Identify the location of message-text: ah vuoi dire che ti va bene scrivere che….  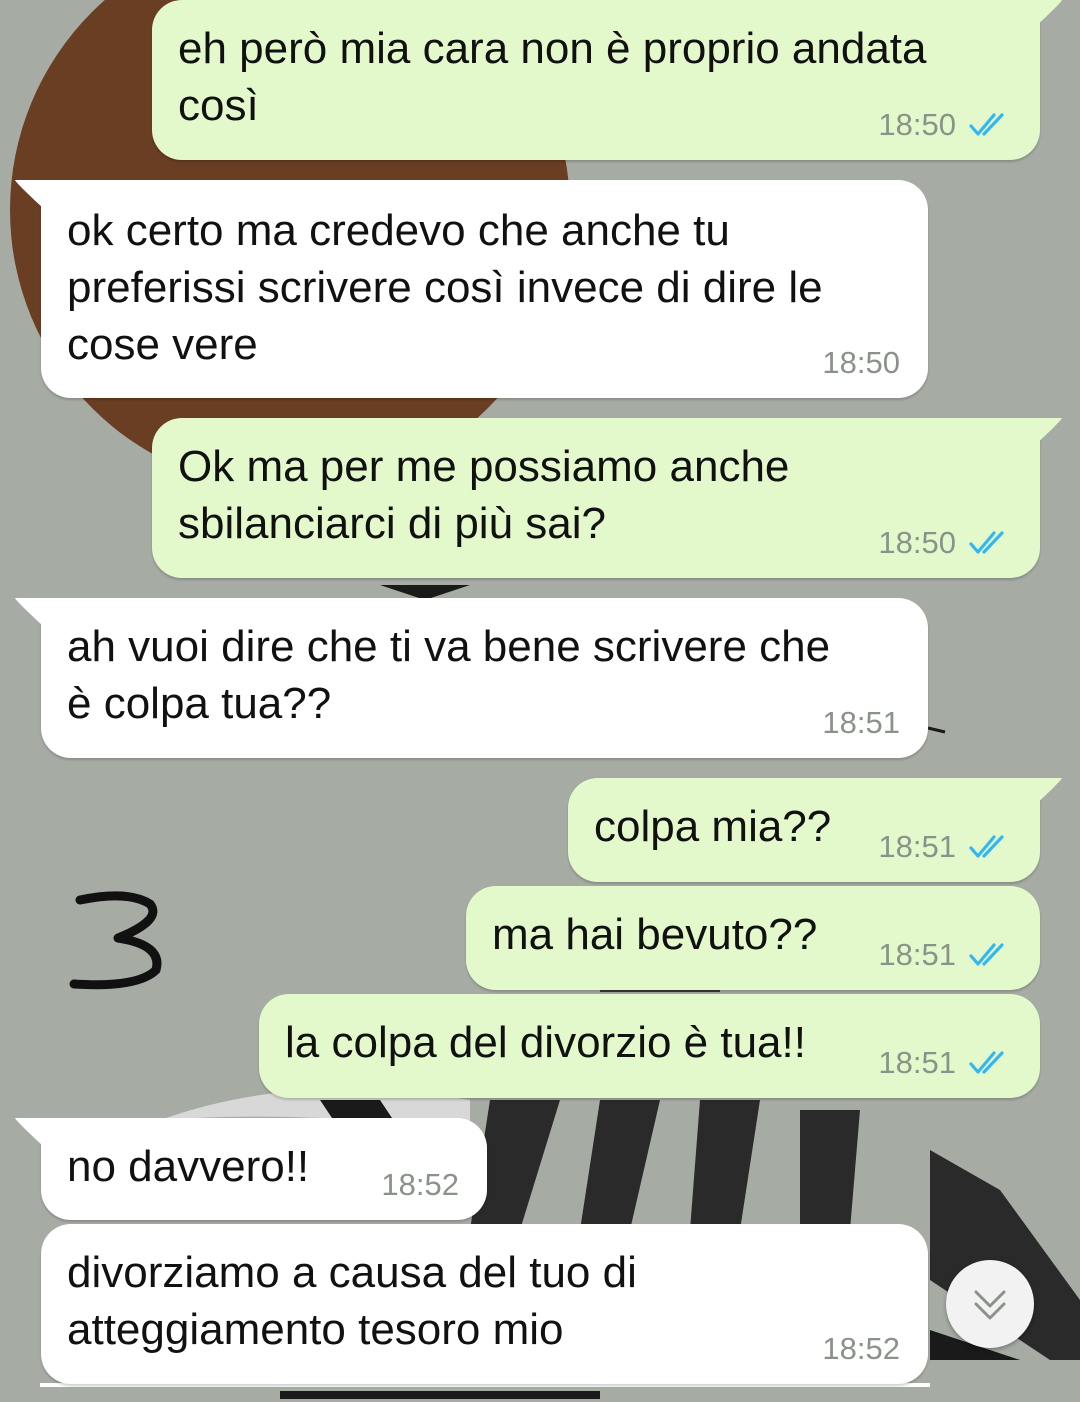
(449, 675).